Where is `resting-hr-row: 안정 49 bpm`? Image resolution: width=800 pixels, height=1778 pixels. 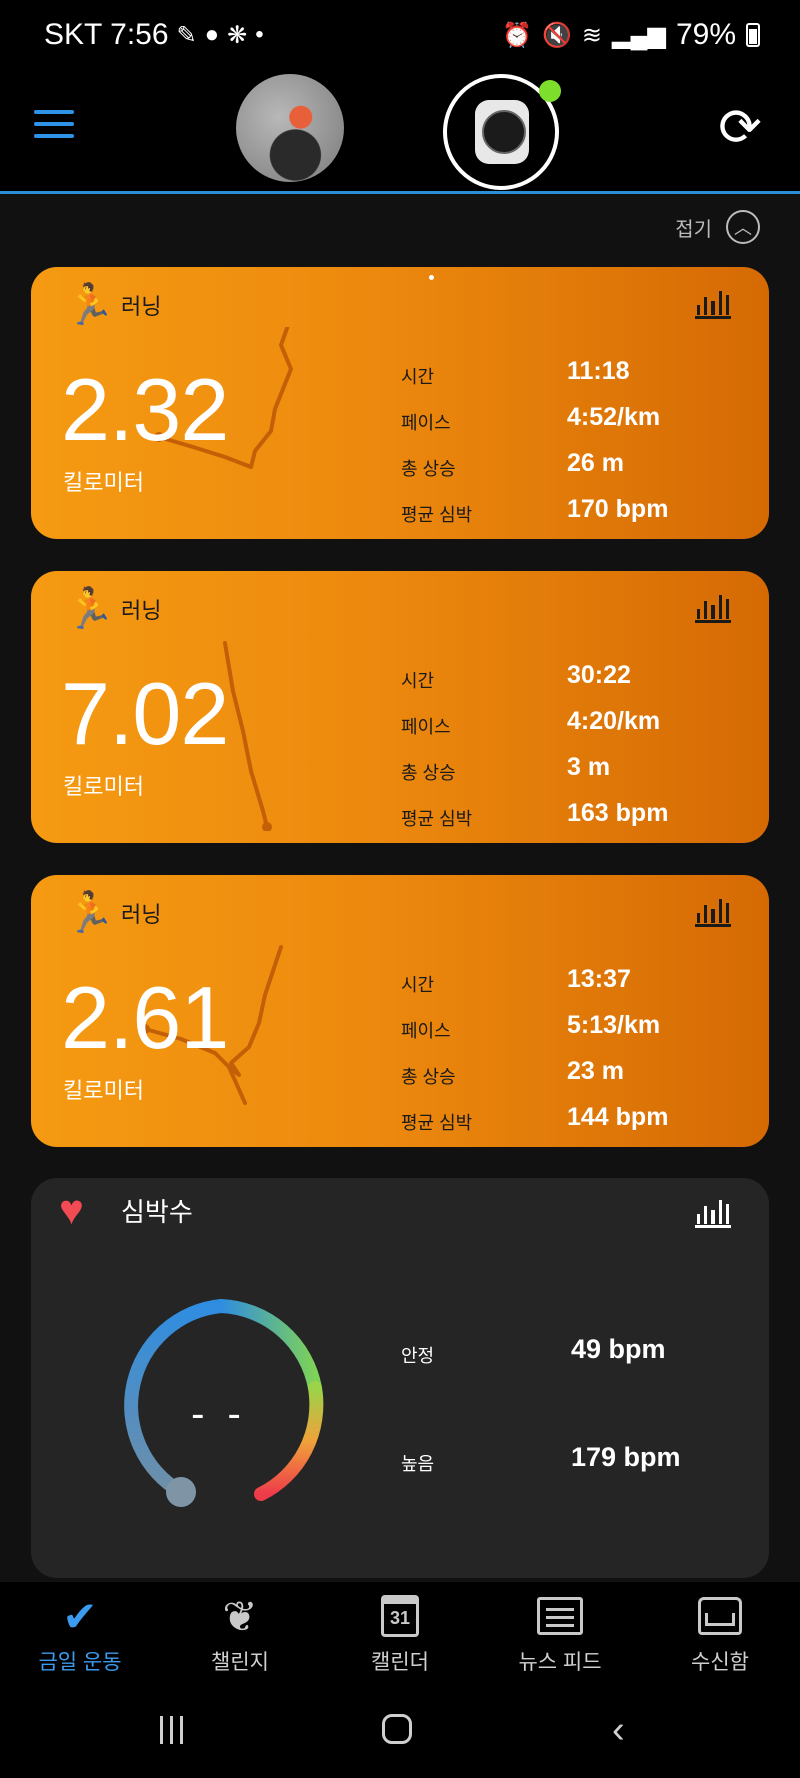 resting-hr-row: 안정 49 bpm is located at coordinates (566, 1353).